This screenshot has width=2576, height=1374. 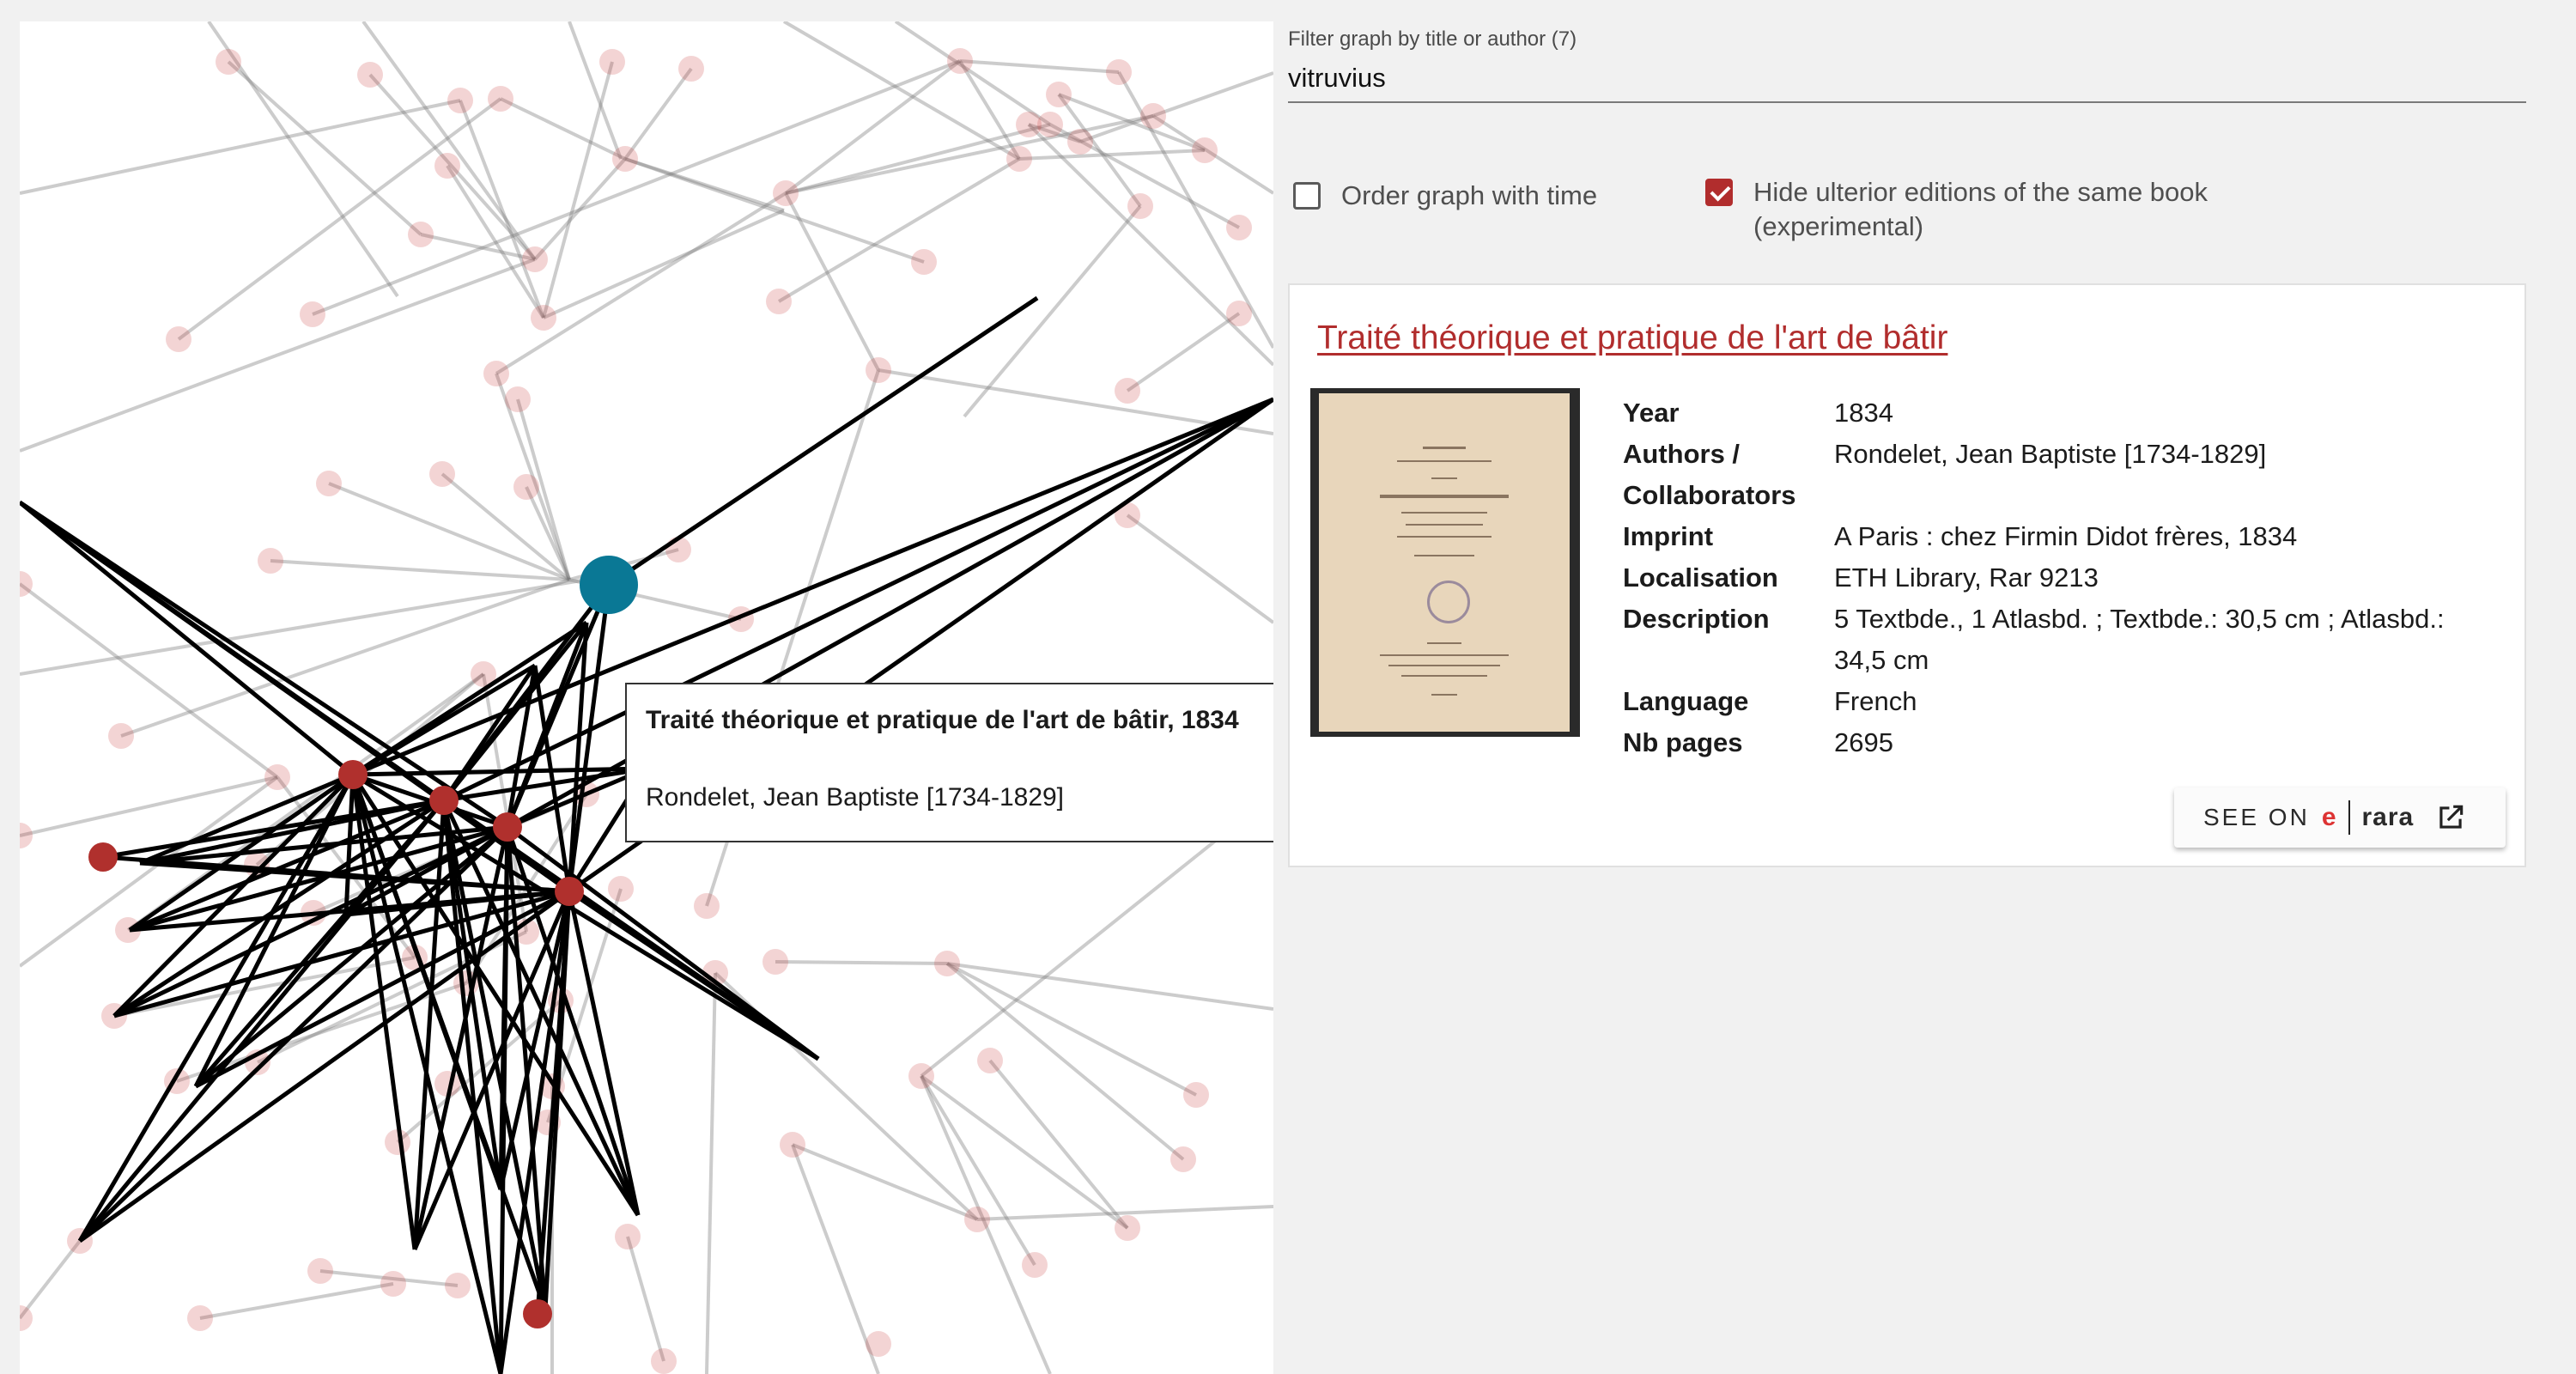 I want to click on meta-key: Imprint, so click(x=1668, y=536).